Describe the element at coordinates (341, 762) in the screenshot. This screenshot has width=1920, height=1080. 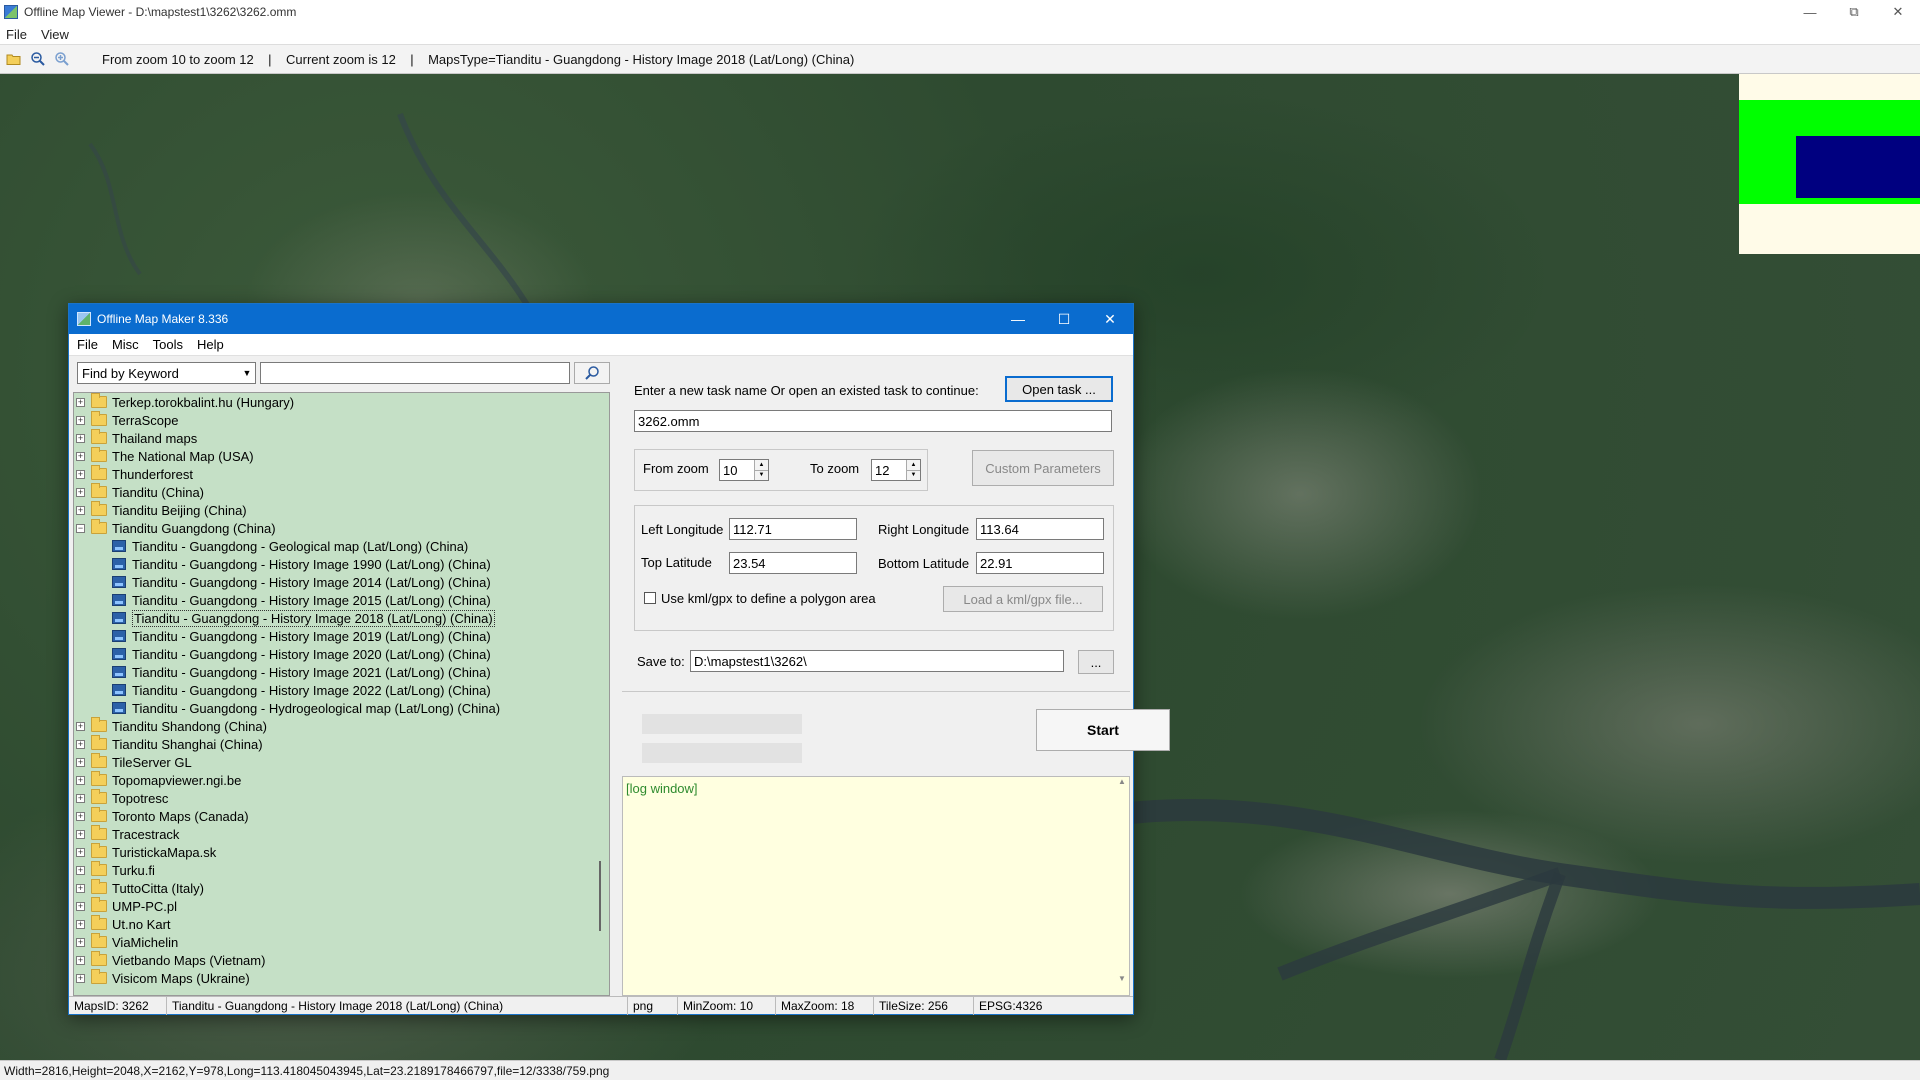
I see `map-provider-folder: + TileServer GL` at that location.